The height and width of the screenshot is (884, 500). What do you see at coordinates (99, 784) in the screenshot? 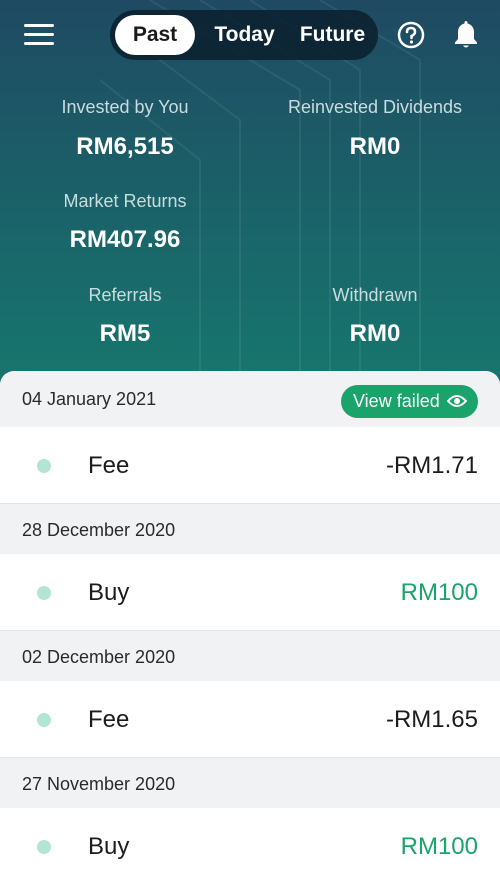
I see `date-label: 27 November 2020` at bounding box center [99, 784].